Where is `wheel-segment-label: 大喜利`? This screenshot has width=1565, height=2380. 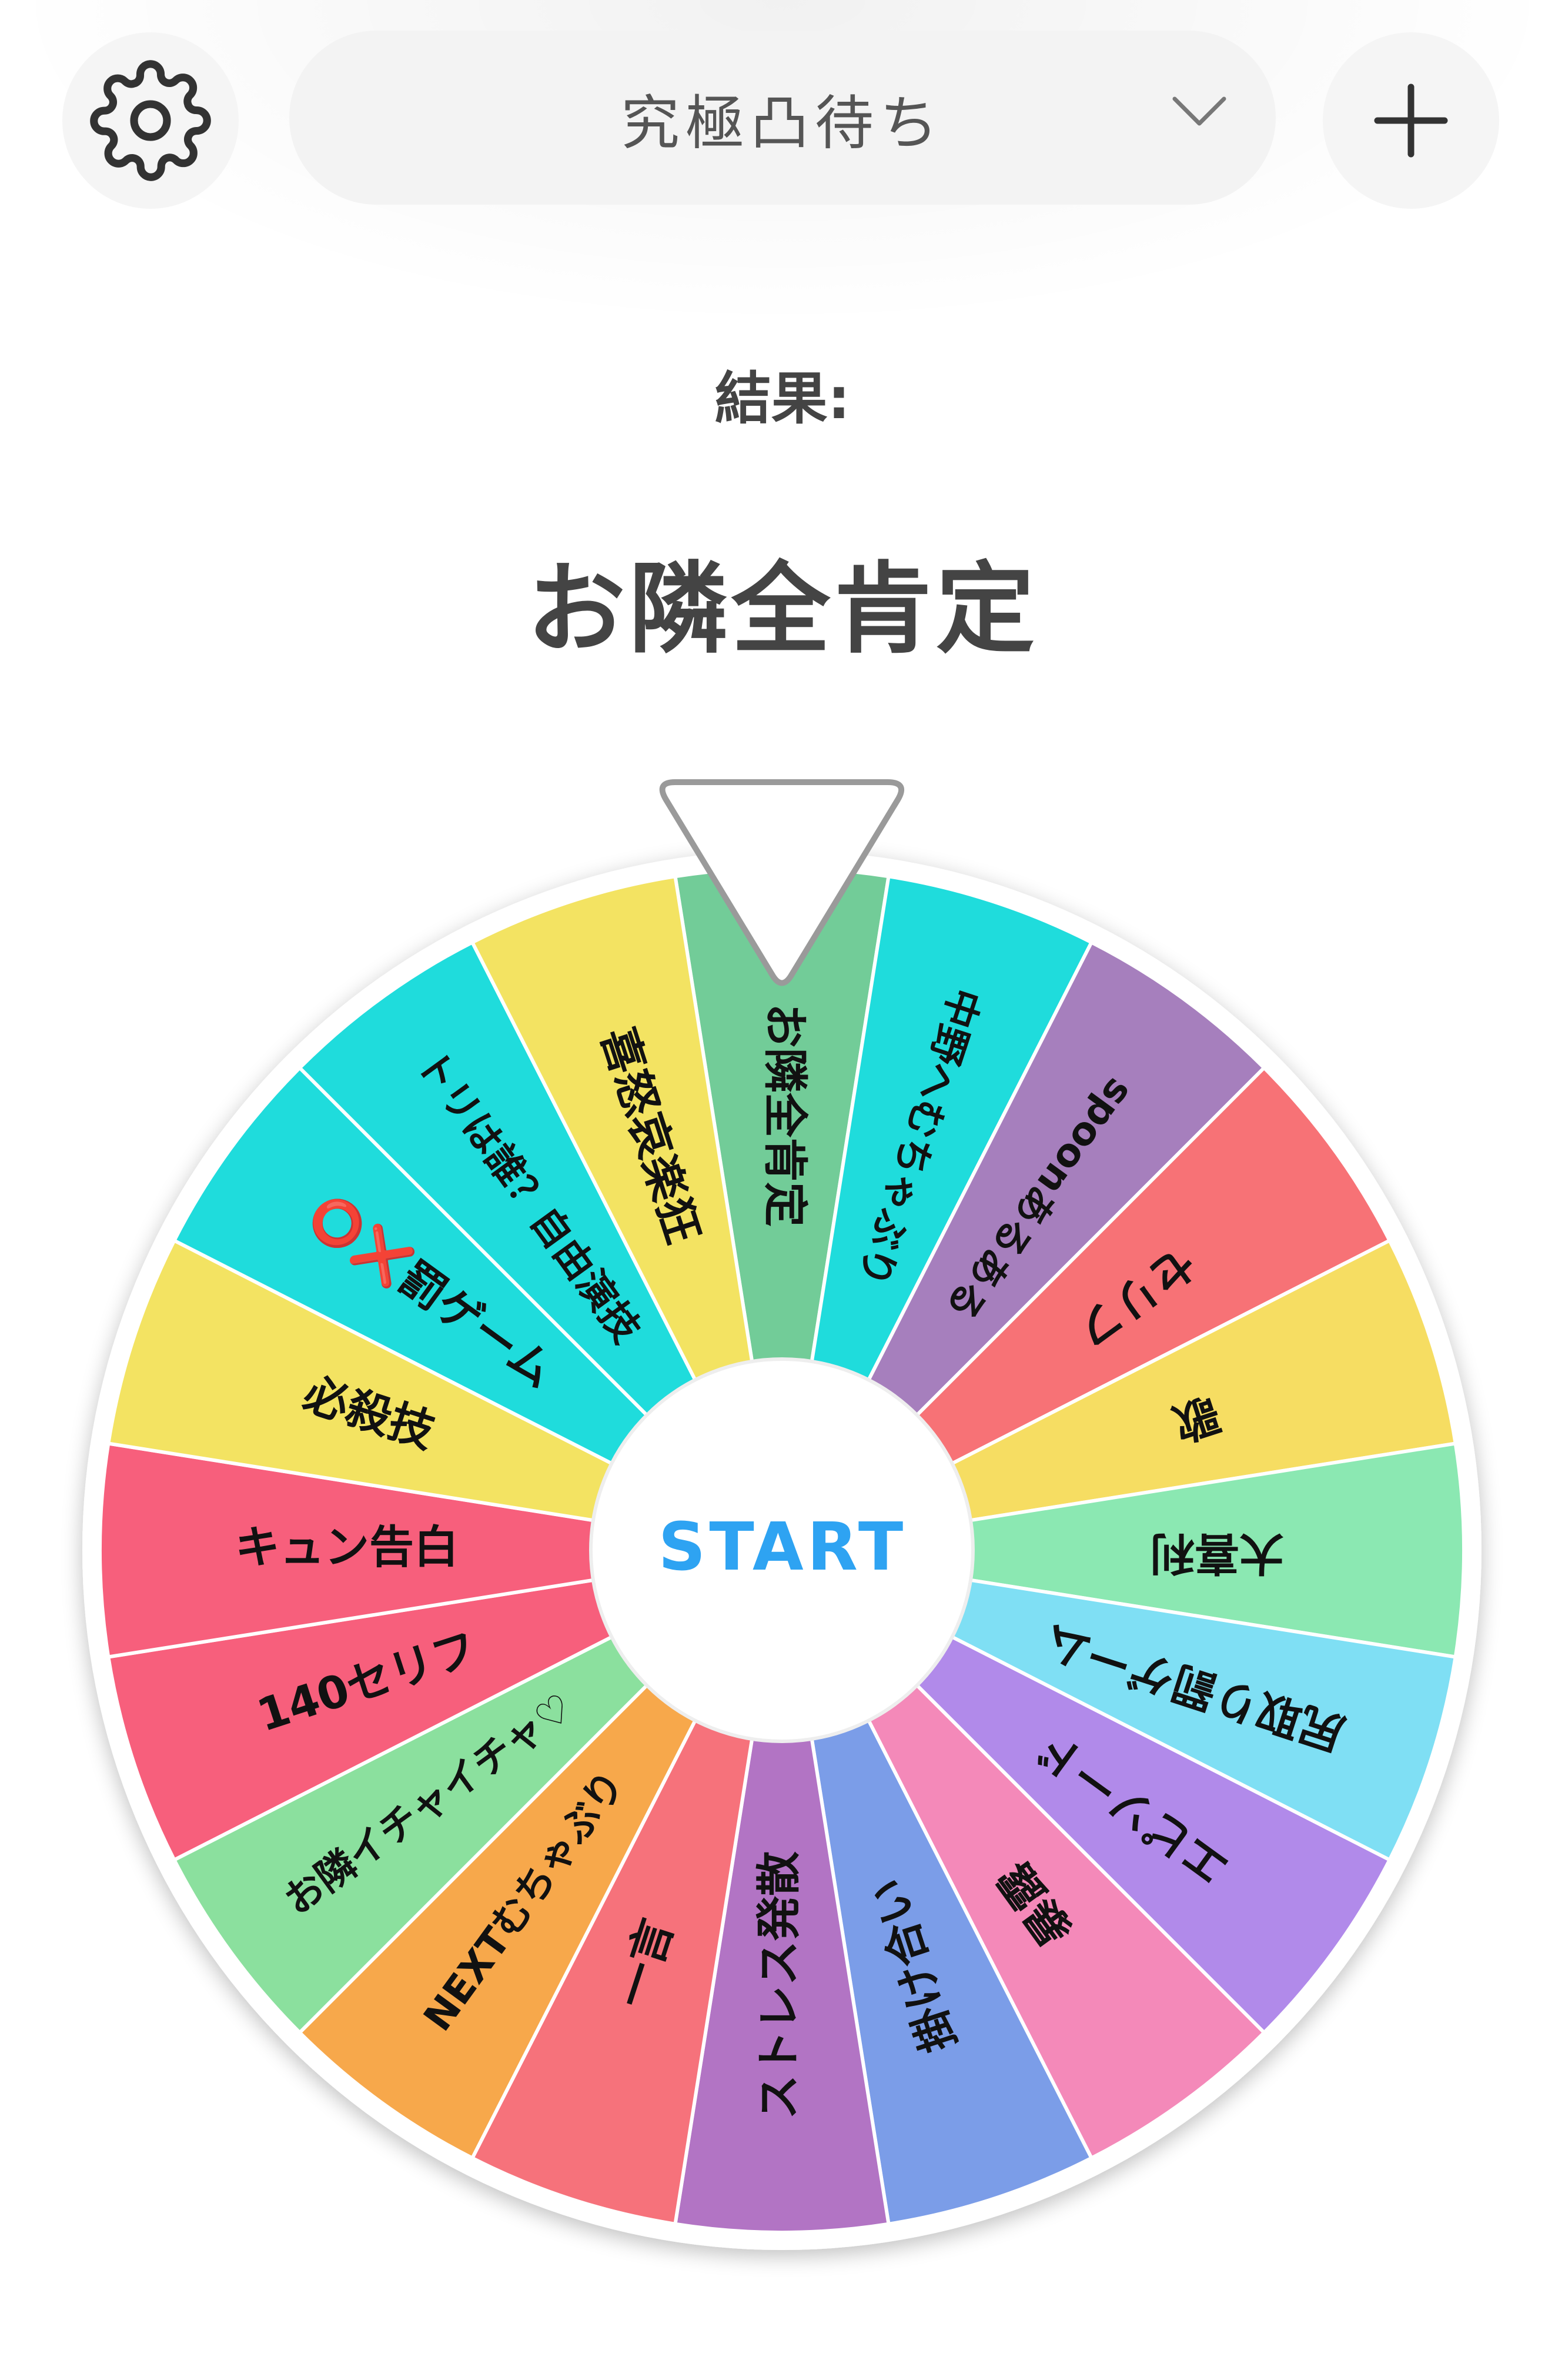 wheel-segment-label: 大喜利 is located at coordinates (1217, 1553).